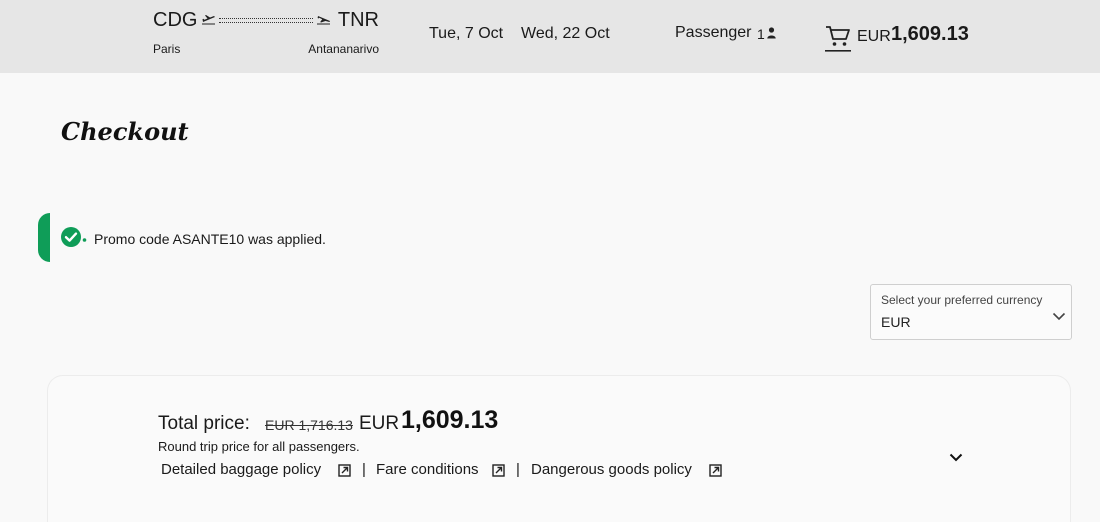 The height and width of the screenshot is (522, 1100). I want to click on origin-city: Paris, so click(167, 49).